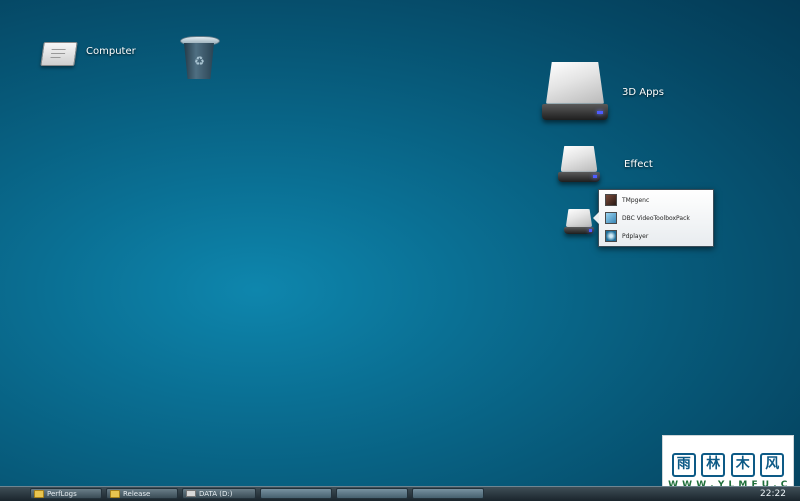 The width and height of the screenshot is (800, 501). I want to click on drive-effect-icon, so click(579, 164).